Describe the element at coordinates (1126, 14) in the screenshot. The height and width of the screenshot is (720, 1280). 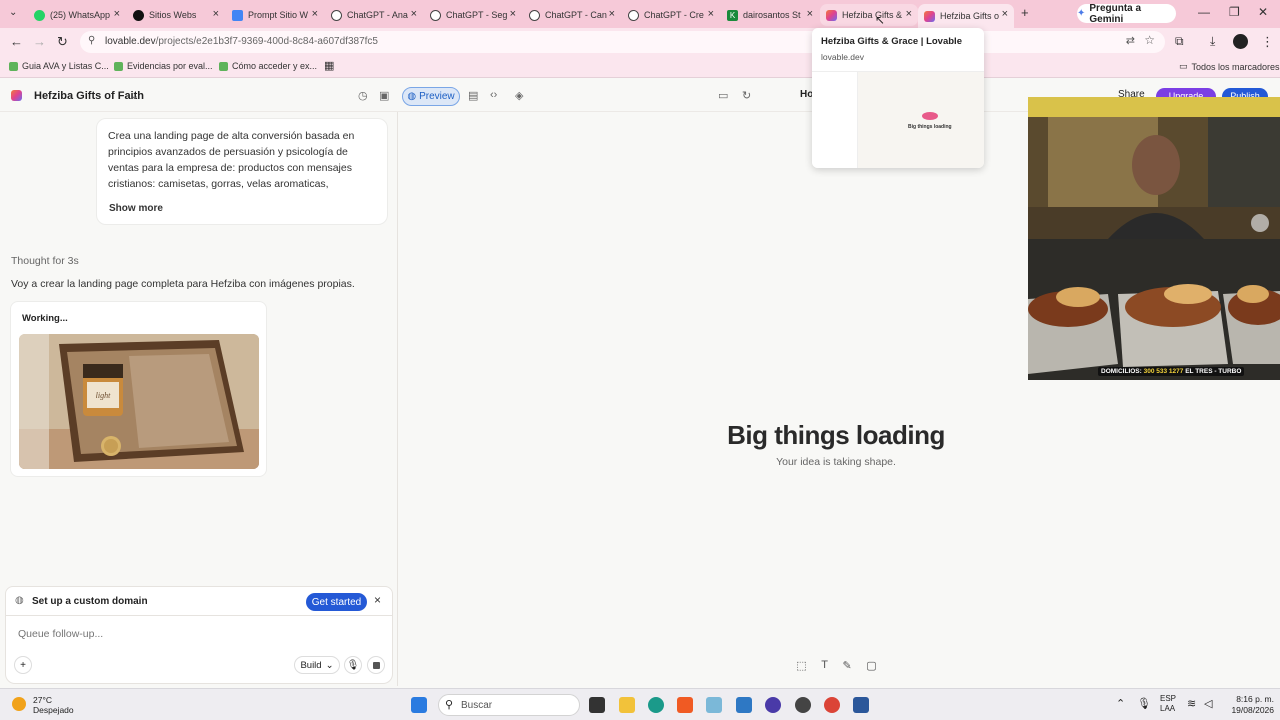
I see `gemini-button: ✦ Pregunta a Gemini` at that location.